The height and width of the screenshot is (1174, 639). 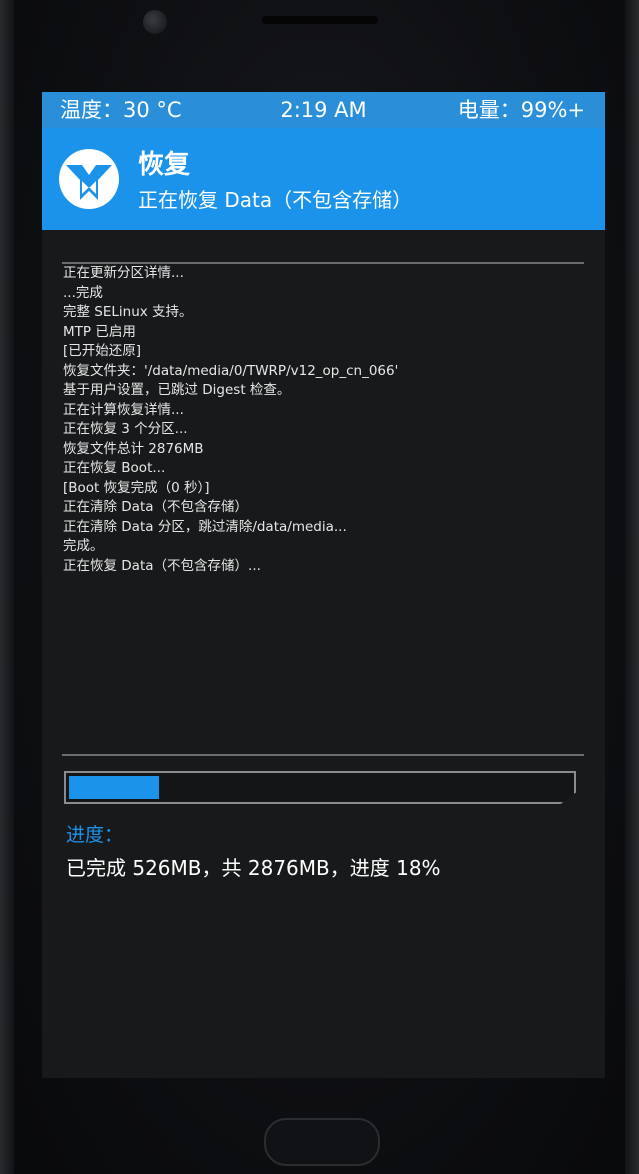 I want to click on home-button, so click(x=322, y=1142).